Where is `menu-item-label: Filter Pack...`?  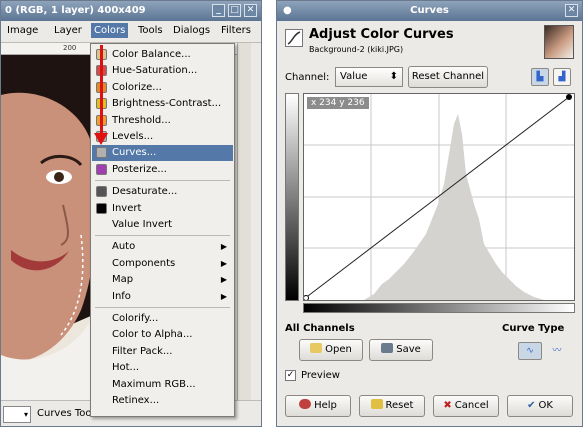
menu-item-label: Filter Pack... is located at coordinates (142, 351).